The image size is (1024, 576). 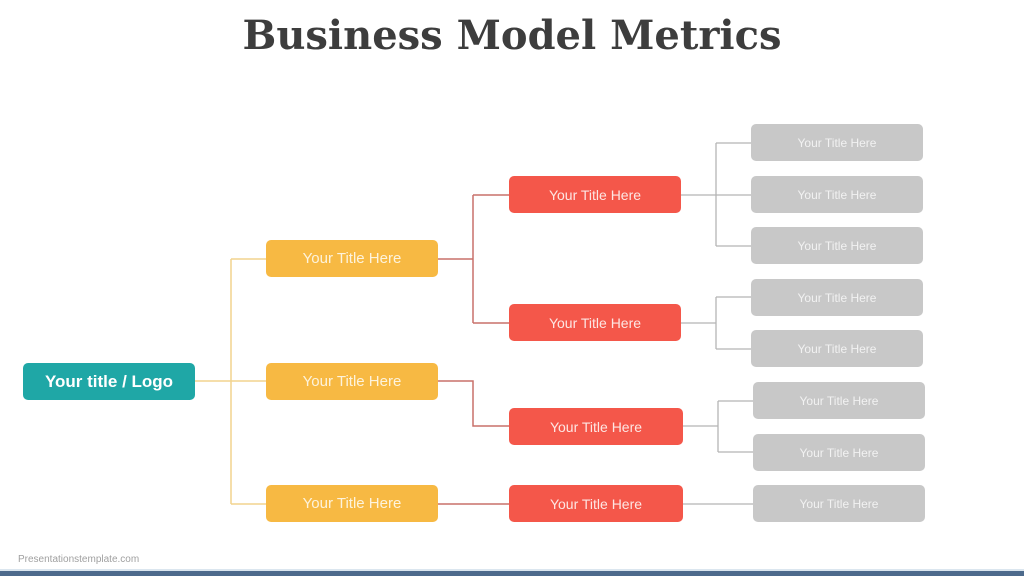 I want to click on root-node-label: Your title / Logo, so click(x=109, y=381).